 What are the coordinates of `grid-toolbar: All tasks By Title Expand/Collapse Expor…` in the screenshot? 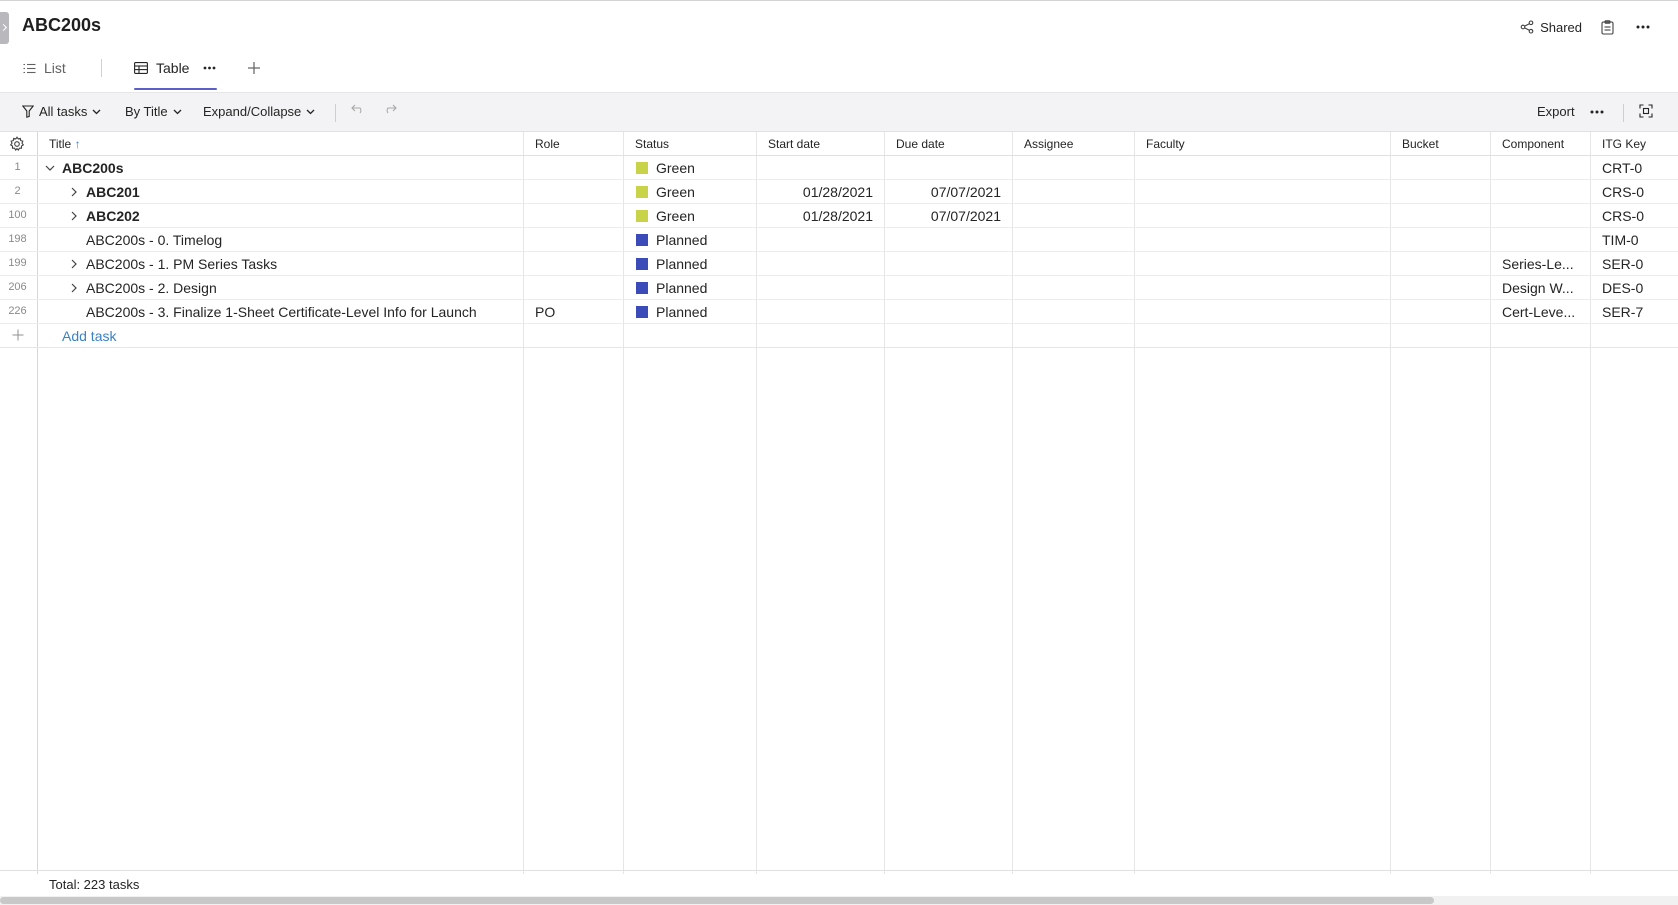 It's located at (839, 112).